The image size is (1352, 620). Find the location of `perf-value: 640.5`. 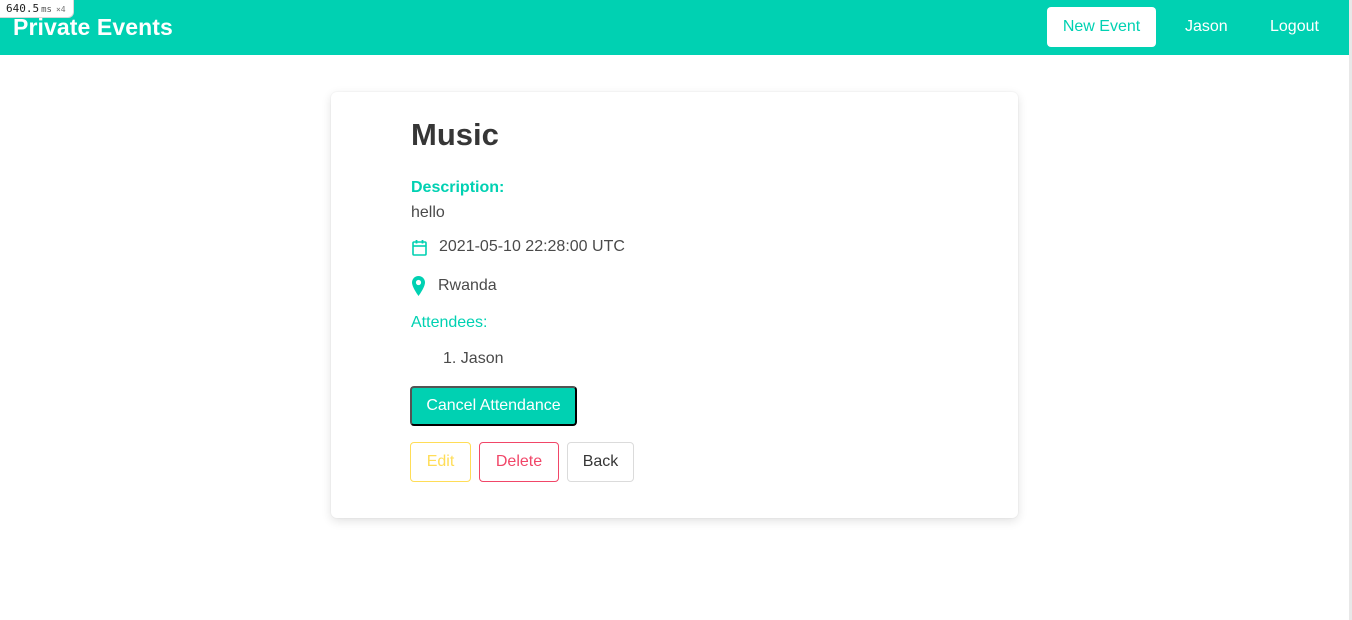

perf-value: 640.5 is located at coordinates (23, 8).